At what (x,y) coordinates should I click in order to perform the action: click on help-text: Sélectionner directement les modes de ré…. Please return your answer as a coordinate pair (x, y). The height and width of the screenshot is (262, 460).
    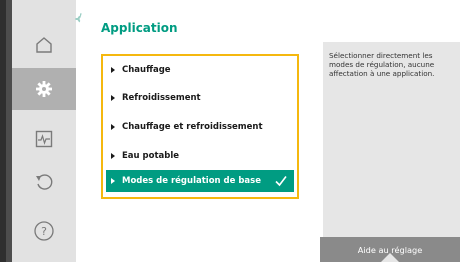
    Looking at the image, I should click on (382, 64).